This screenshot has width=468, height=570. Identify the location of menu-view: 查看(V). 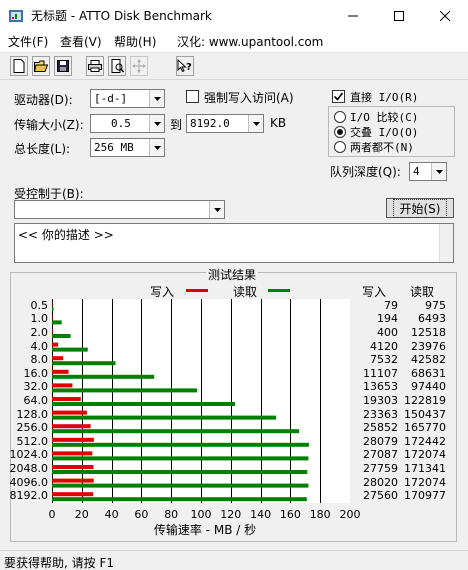
(81, 41).